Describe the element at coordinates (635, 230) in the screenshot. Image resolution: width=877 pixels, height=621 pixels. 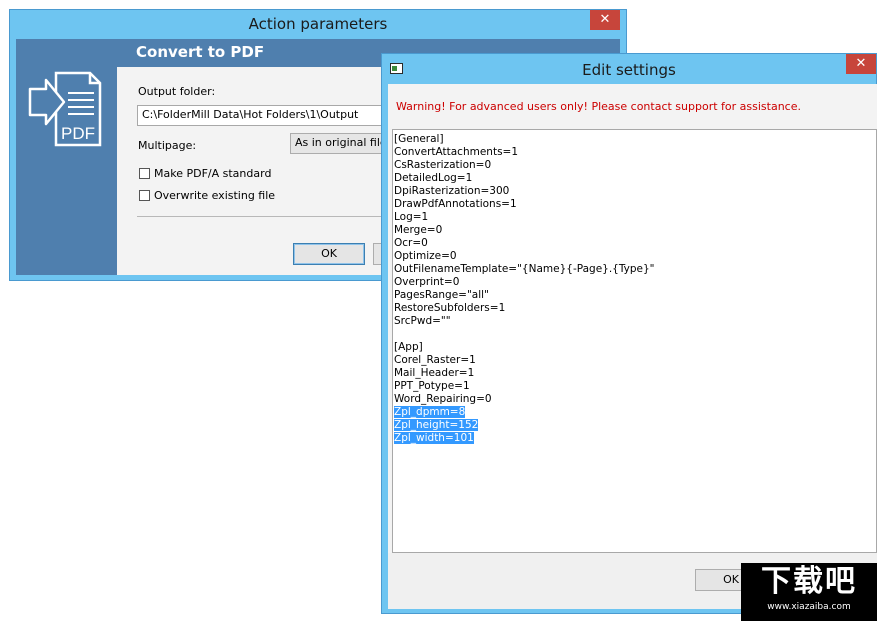
I see `settings-line: Merge=0` at that location.